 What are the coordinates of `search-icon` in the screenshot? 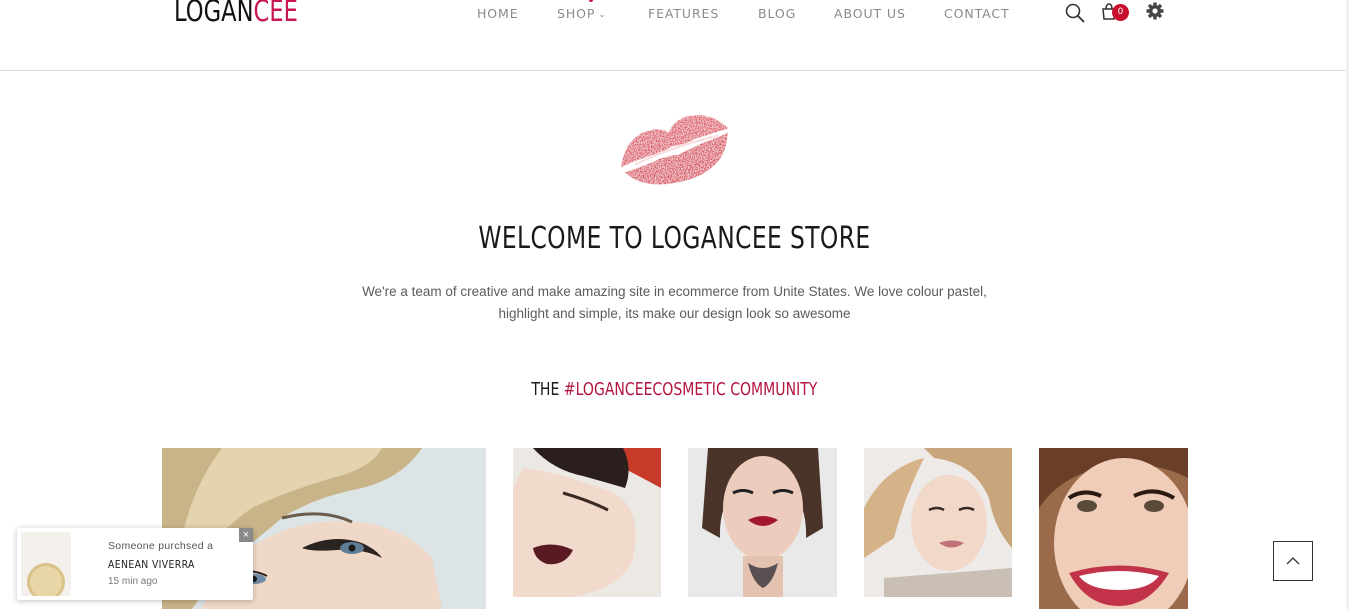 It's located at (1075, 13).